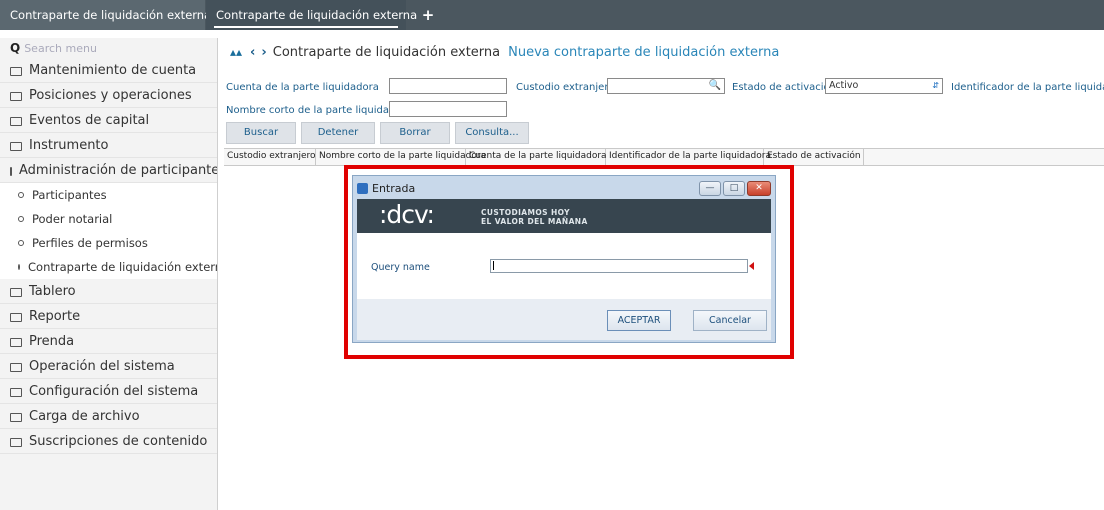  What do you see at coordinates (108, 291) in the screenshot?
I see `sidebar-item-tablero: Tablero` at bounding box center [108, 291].